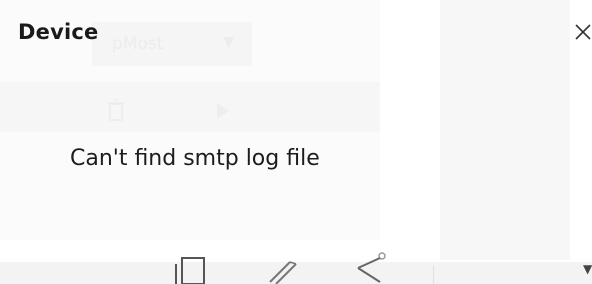 This screenshot has width=592, height=284. Describe the element at coordinates (223, 111) in the screenshot. I see `play-icon` at that location.